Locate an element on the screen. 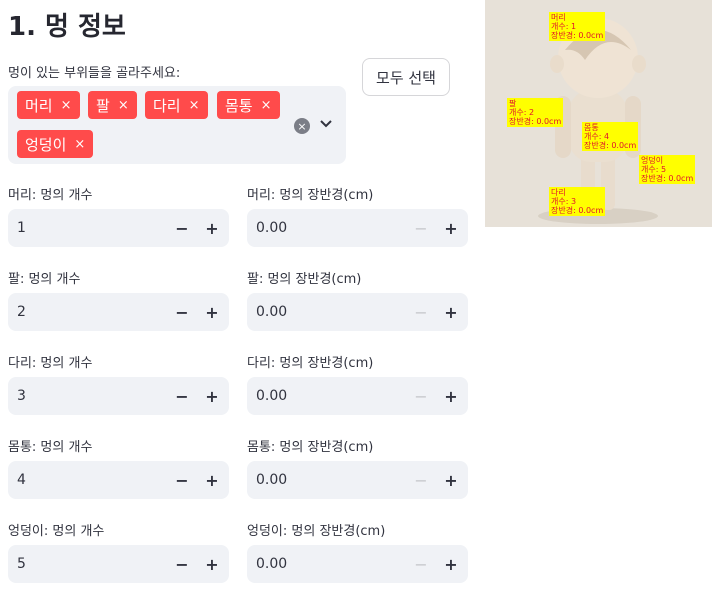  ann-count: 개수: 5 is located at coordinates (654, 169).